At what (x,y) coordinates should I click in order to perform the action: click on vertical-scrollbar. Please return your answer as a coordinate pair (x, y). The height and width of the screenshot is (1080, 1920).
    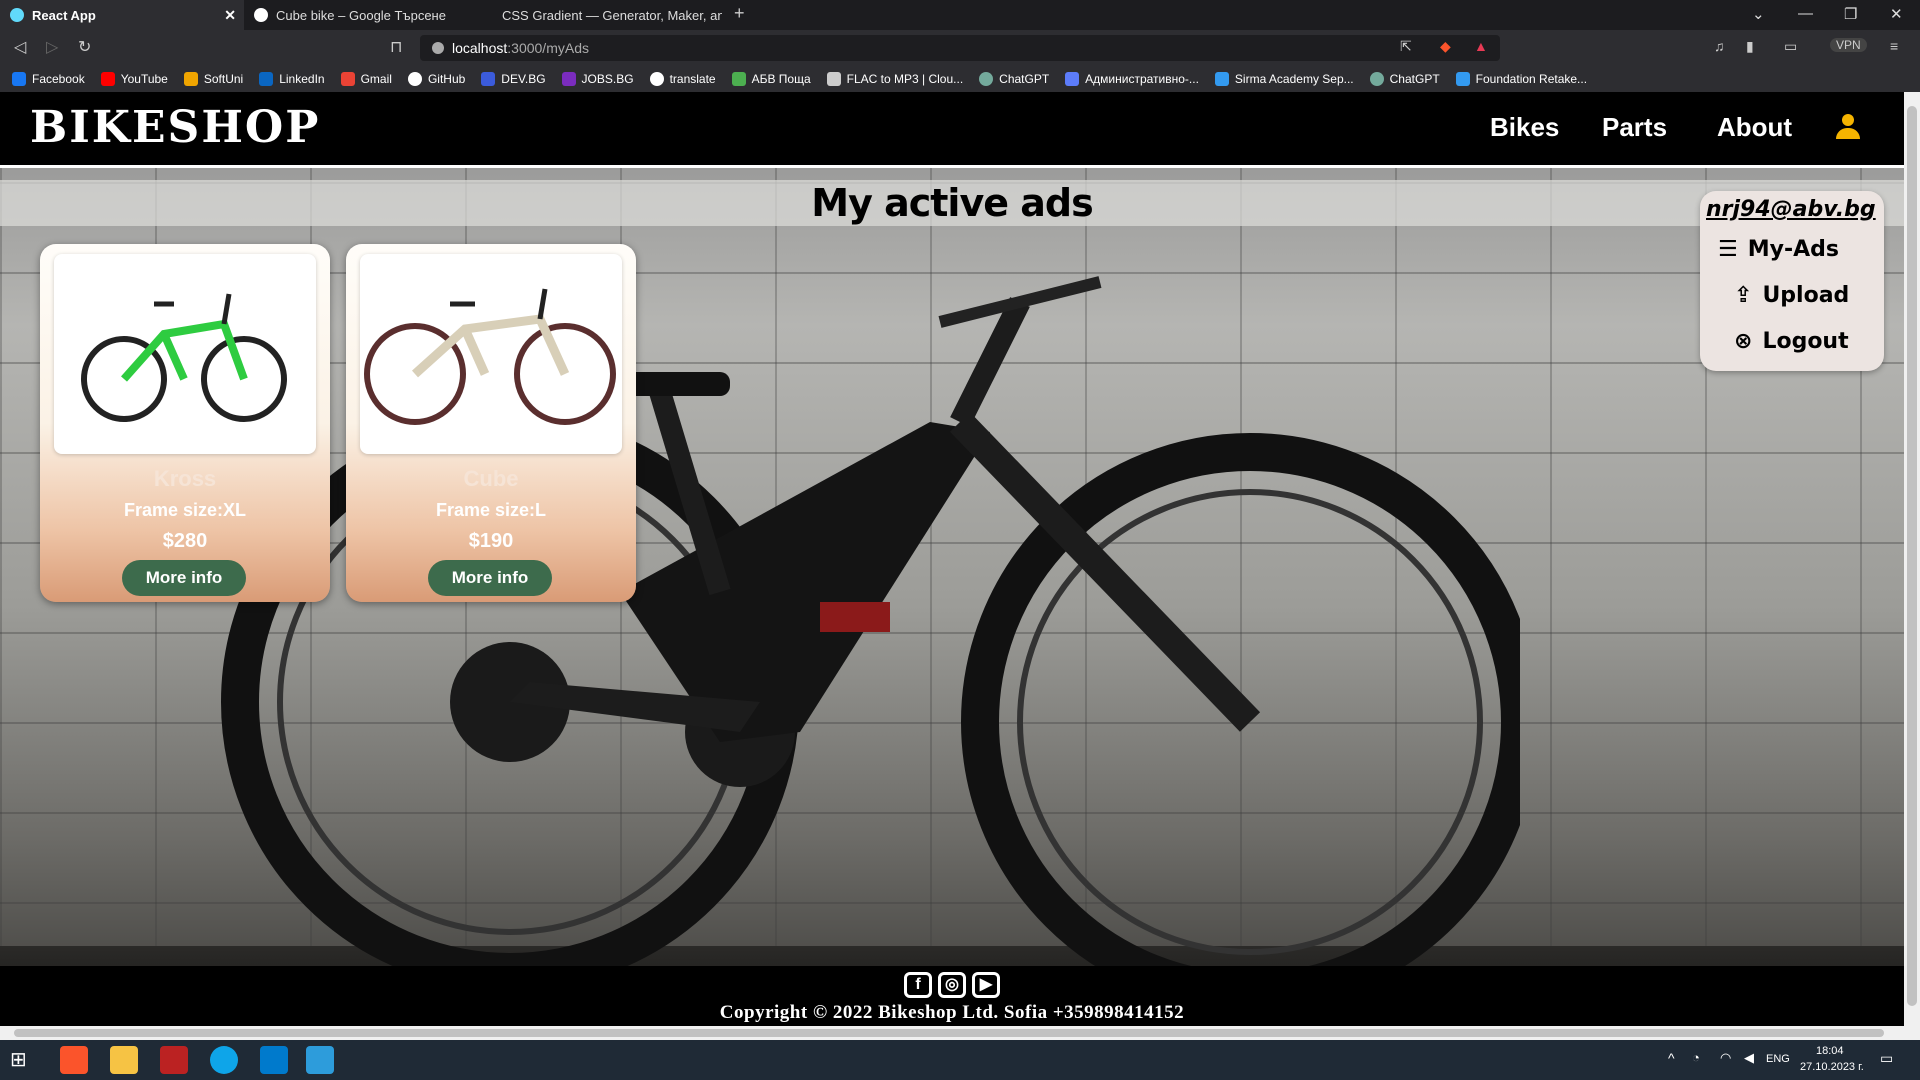
    Looking at the image, I should click on (1912, 559).